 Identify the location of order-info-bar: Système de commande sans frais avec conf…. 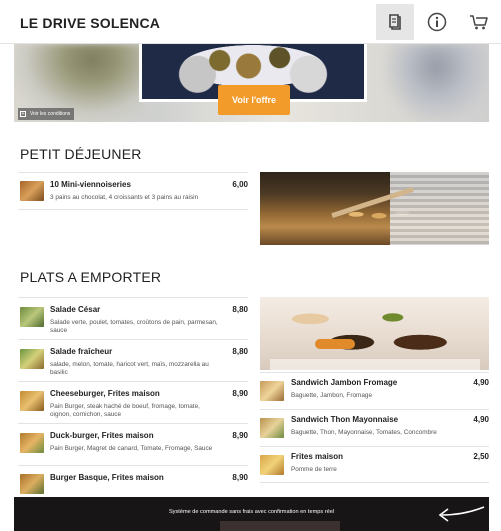
(251, 514).